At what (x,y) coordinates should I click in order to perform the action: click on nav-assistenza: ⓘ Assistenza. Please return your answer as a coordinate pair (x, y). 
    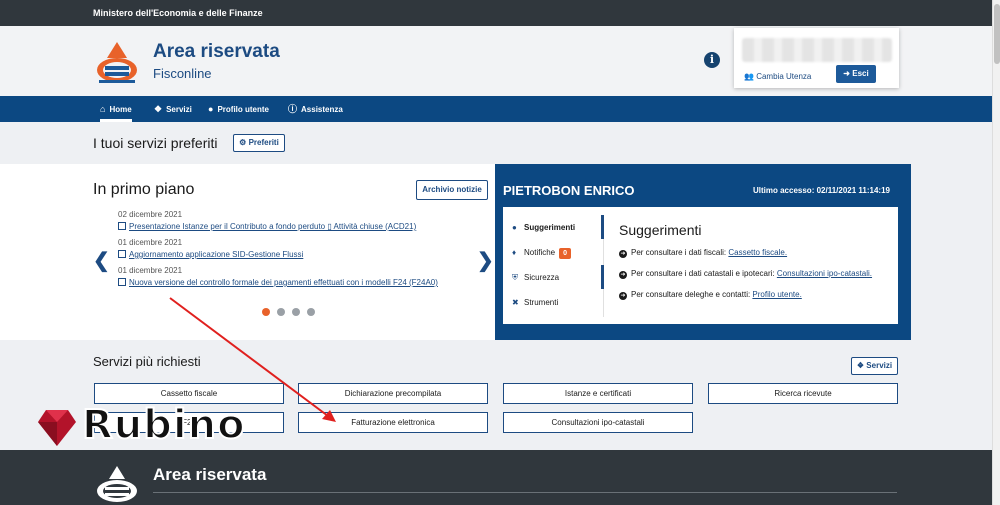
    Looking at the image, I should click on (315, 109).